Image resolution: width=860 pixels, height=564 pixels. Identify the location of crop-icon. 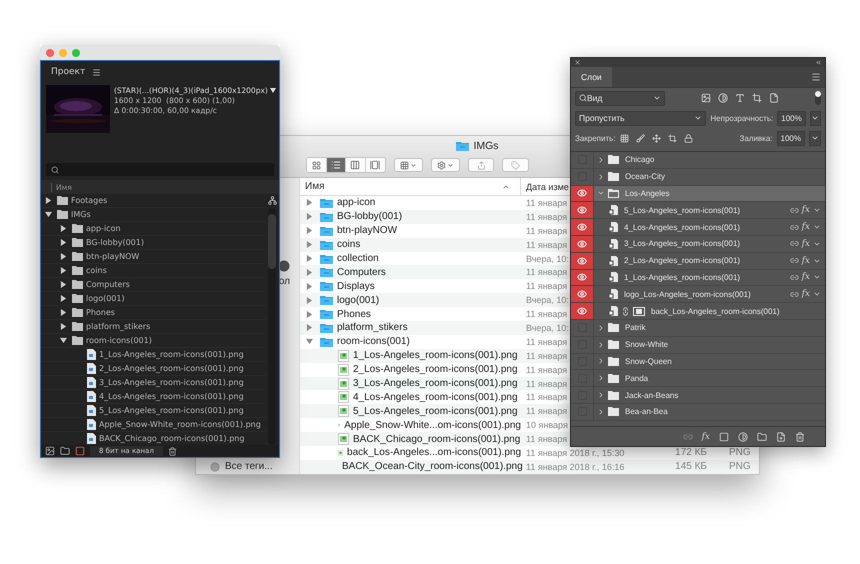
(672, 138).